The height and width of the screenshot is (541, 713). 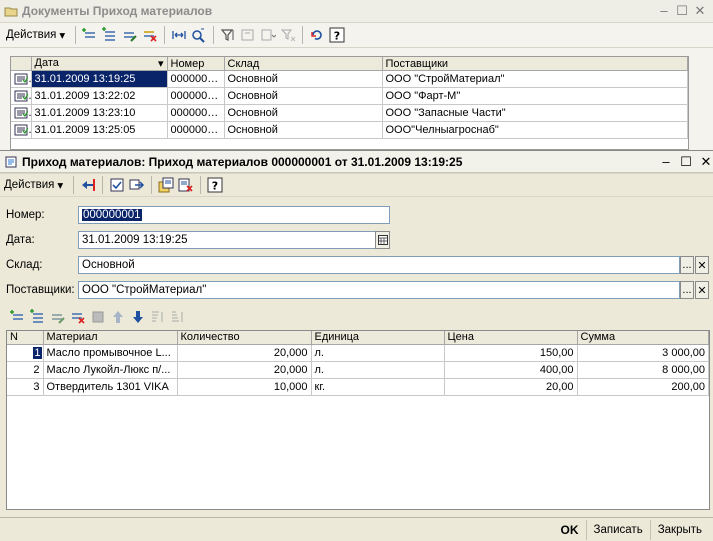 I want to click on date-field: 31.01.2009 13:19:25, so click(x=227, y=240).